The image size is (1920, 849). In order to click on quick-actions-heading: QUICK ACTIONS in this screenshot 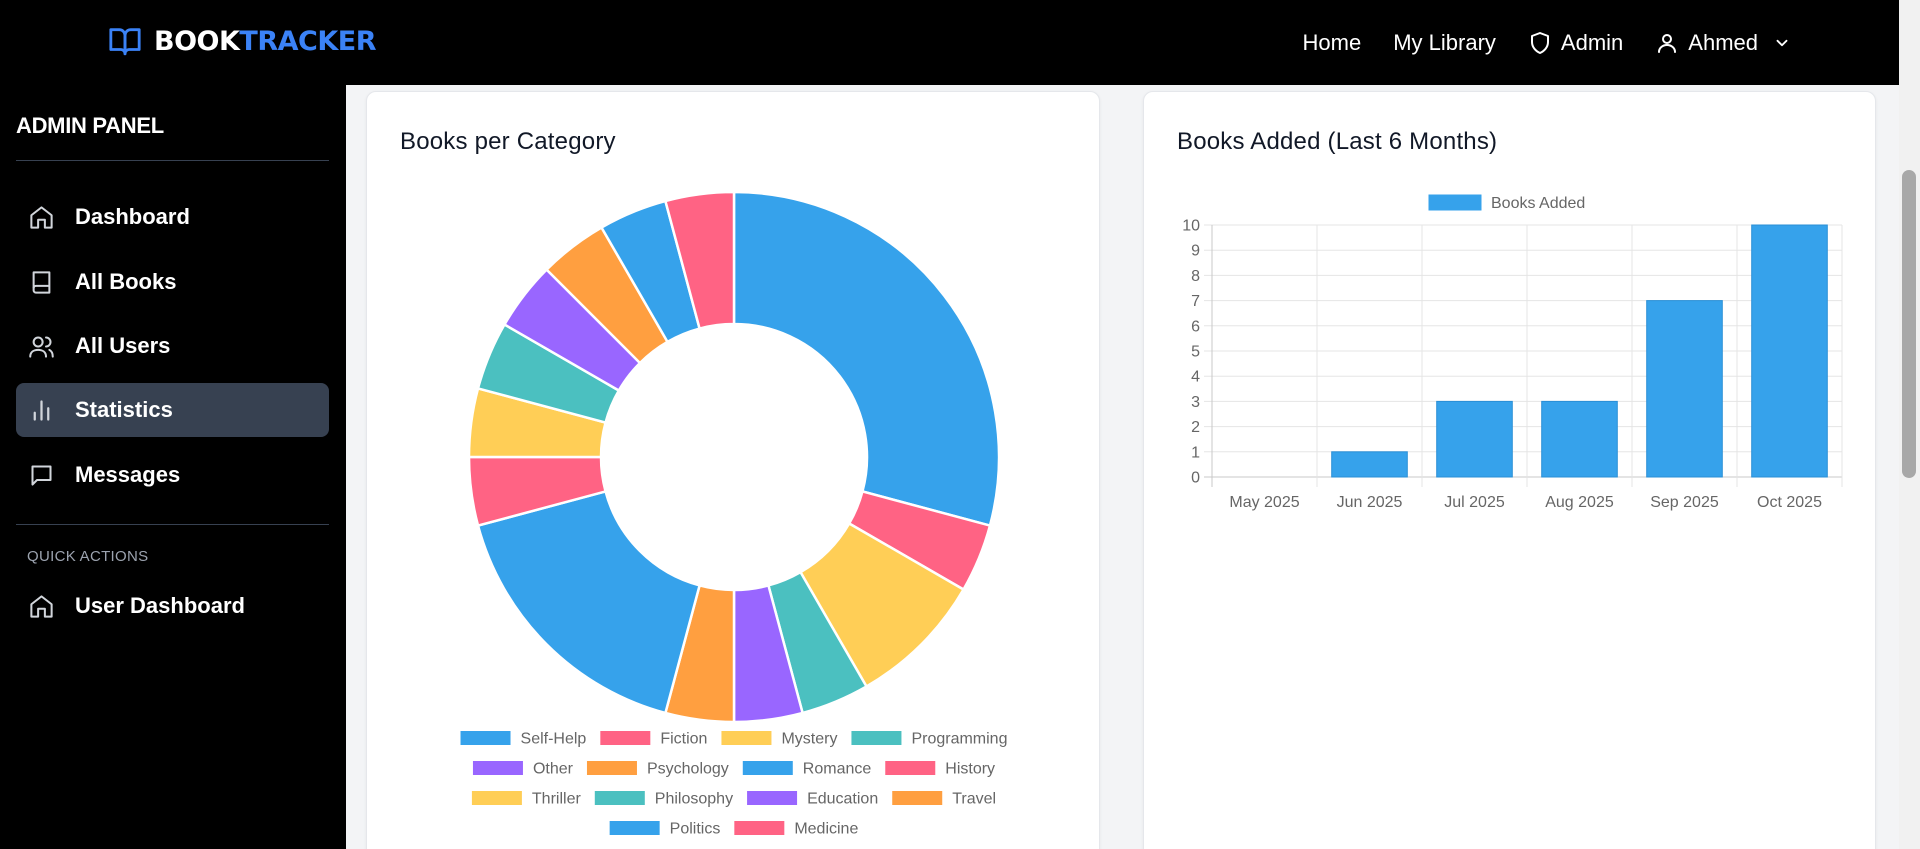, I will do `click(88, 556)`.